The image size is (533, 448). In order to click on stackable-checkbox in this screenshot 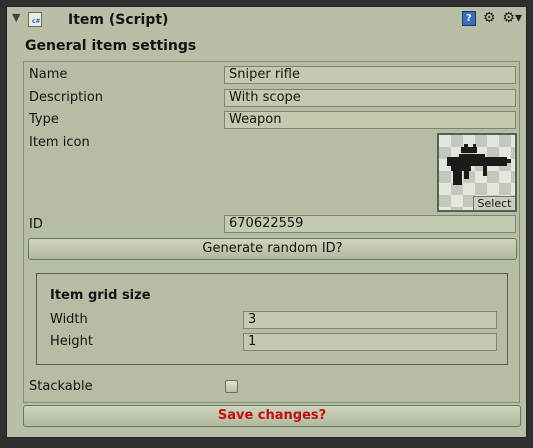, I will do `click(231, 386)`.